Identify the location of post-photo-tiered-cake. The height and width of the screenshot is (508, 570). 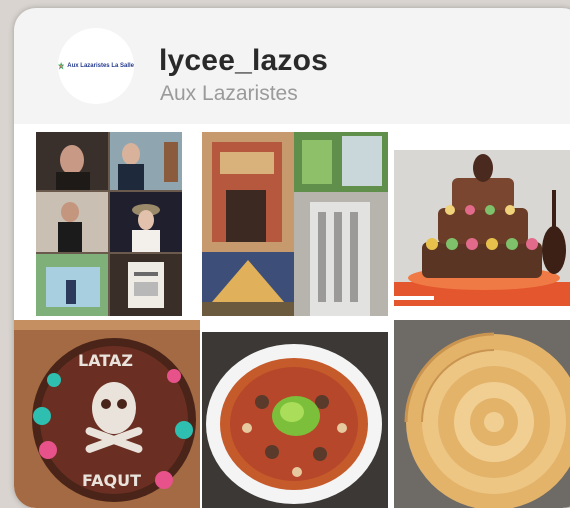
(482, 228).